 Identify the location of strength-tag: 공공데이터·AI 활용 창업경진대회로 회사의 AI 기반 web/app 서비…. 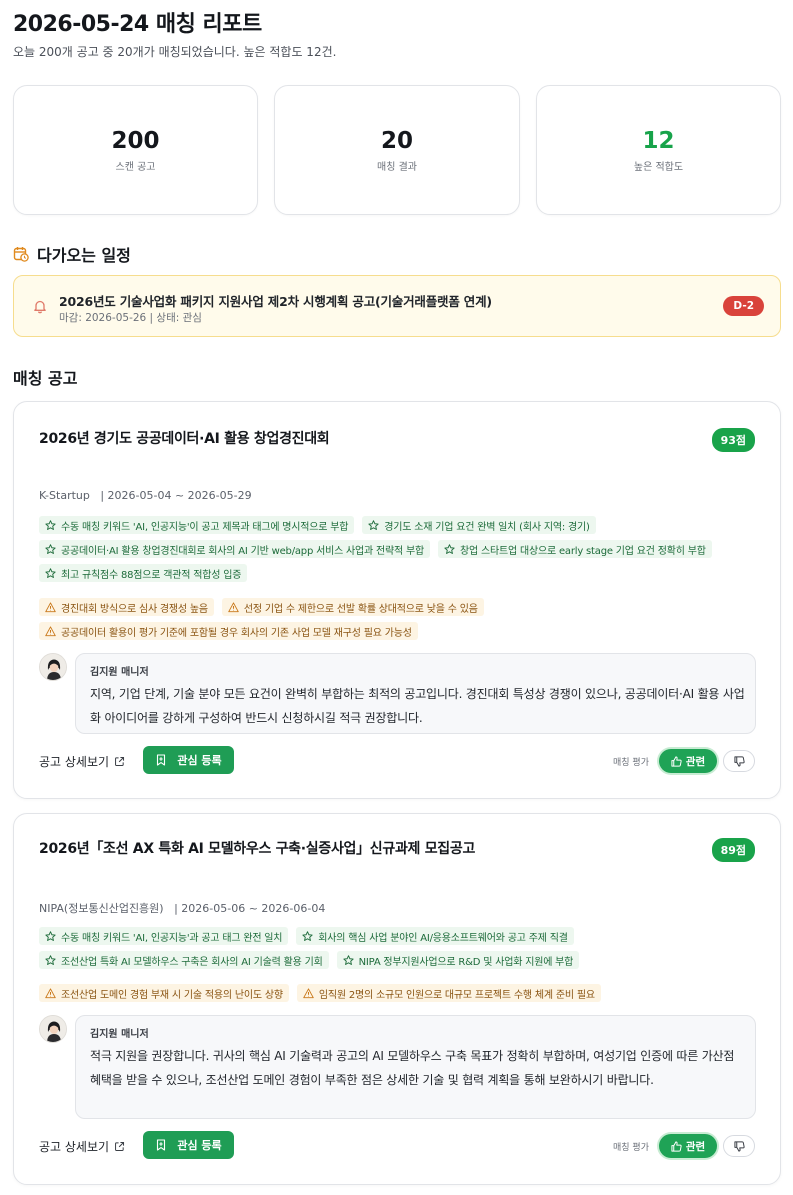
(235, 549).